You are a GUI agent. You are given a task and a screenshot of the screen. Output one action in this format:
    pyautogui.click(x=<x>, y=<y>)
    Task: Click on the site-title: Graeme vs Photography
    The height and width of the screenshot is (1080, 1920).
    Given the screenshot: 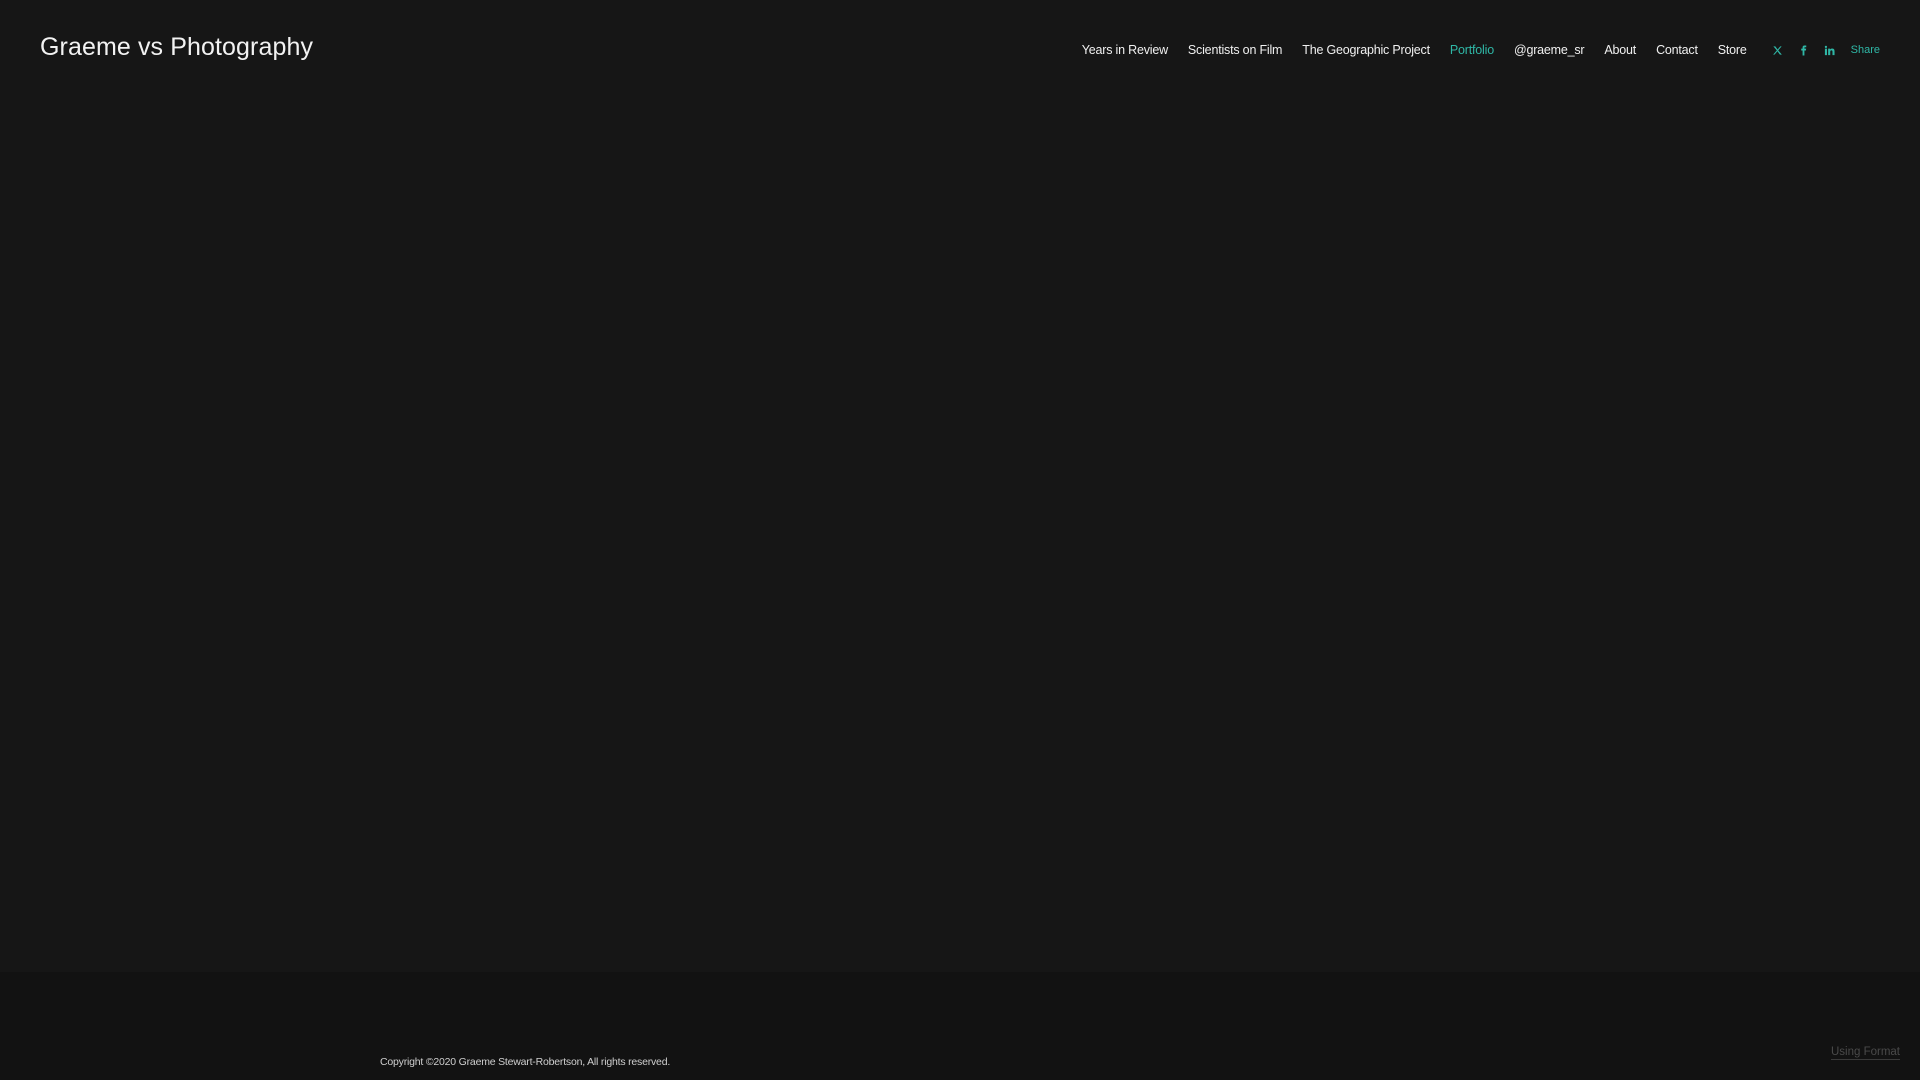 What is the action you would take?
    pyautogui.click(x=176, y=47)
    